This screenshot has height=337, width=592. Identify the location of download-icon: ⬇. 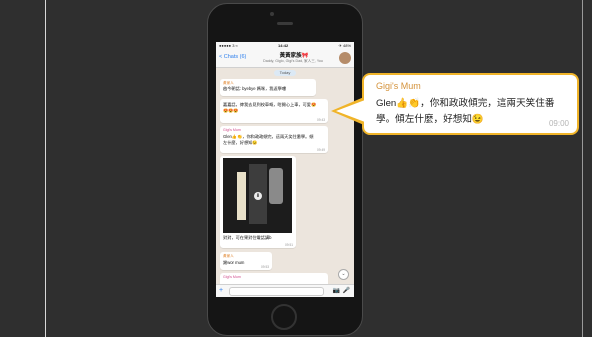
(258, 196).